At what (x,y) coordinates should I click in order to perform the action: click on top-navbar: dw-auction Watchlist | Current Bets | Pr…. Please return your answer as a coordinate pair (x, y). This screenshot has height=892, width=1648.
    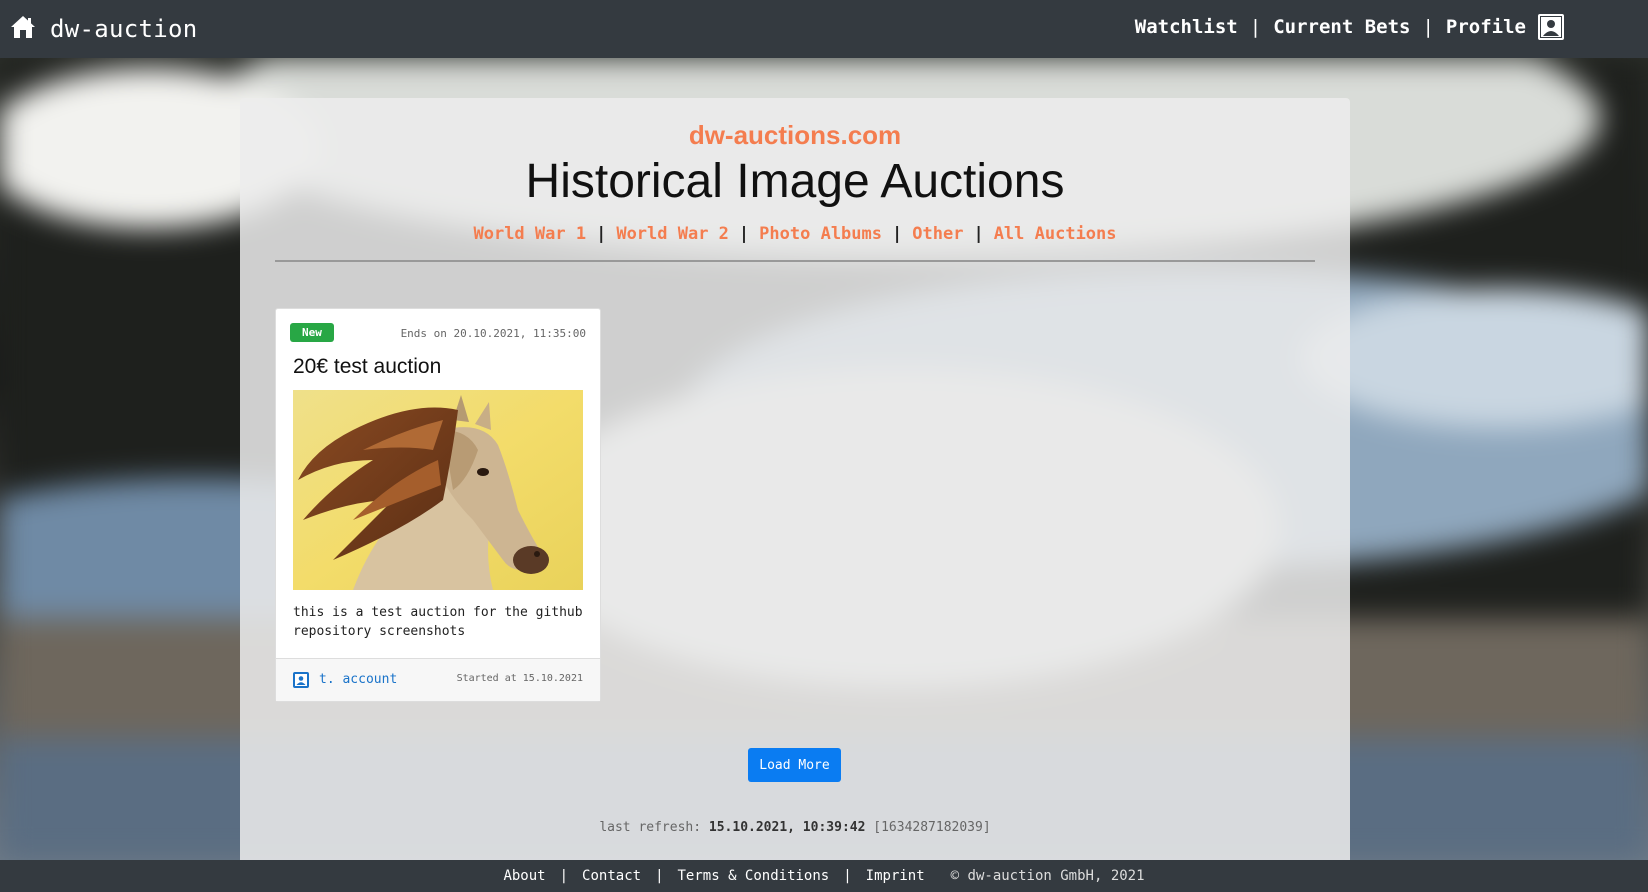
    Looking at the image, I should click on (824, 29).